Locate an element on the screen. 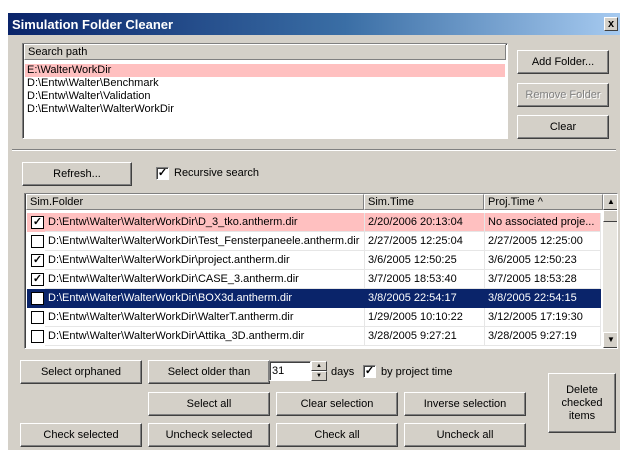 The width and height of the screenshot is (620, 450). col-header-sim-time: Sim.Time is located at coordinates (424, 202).